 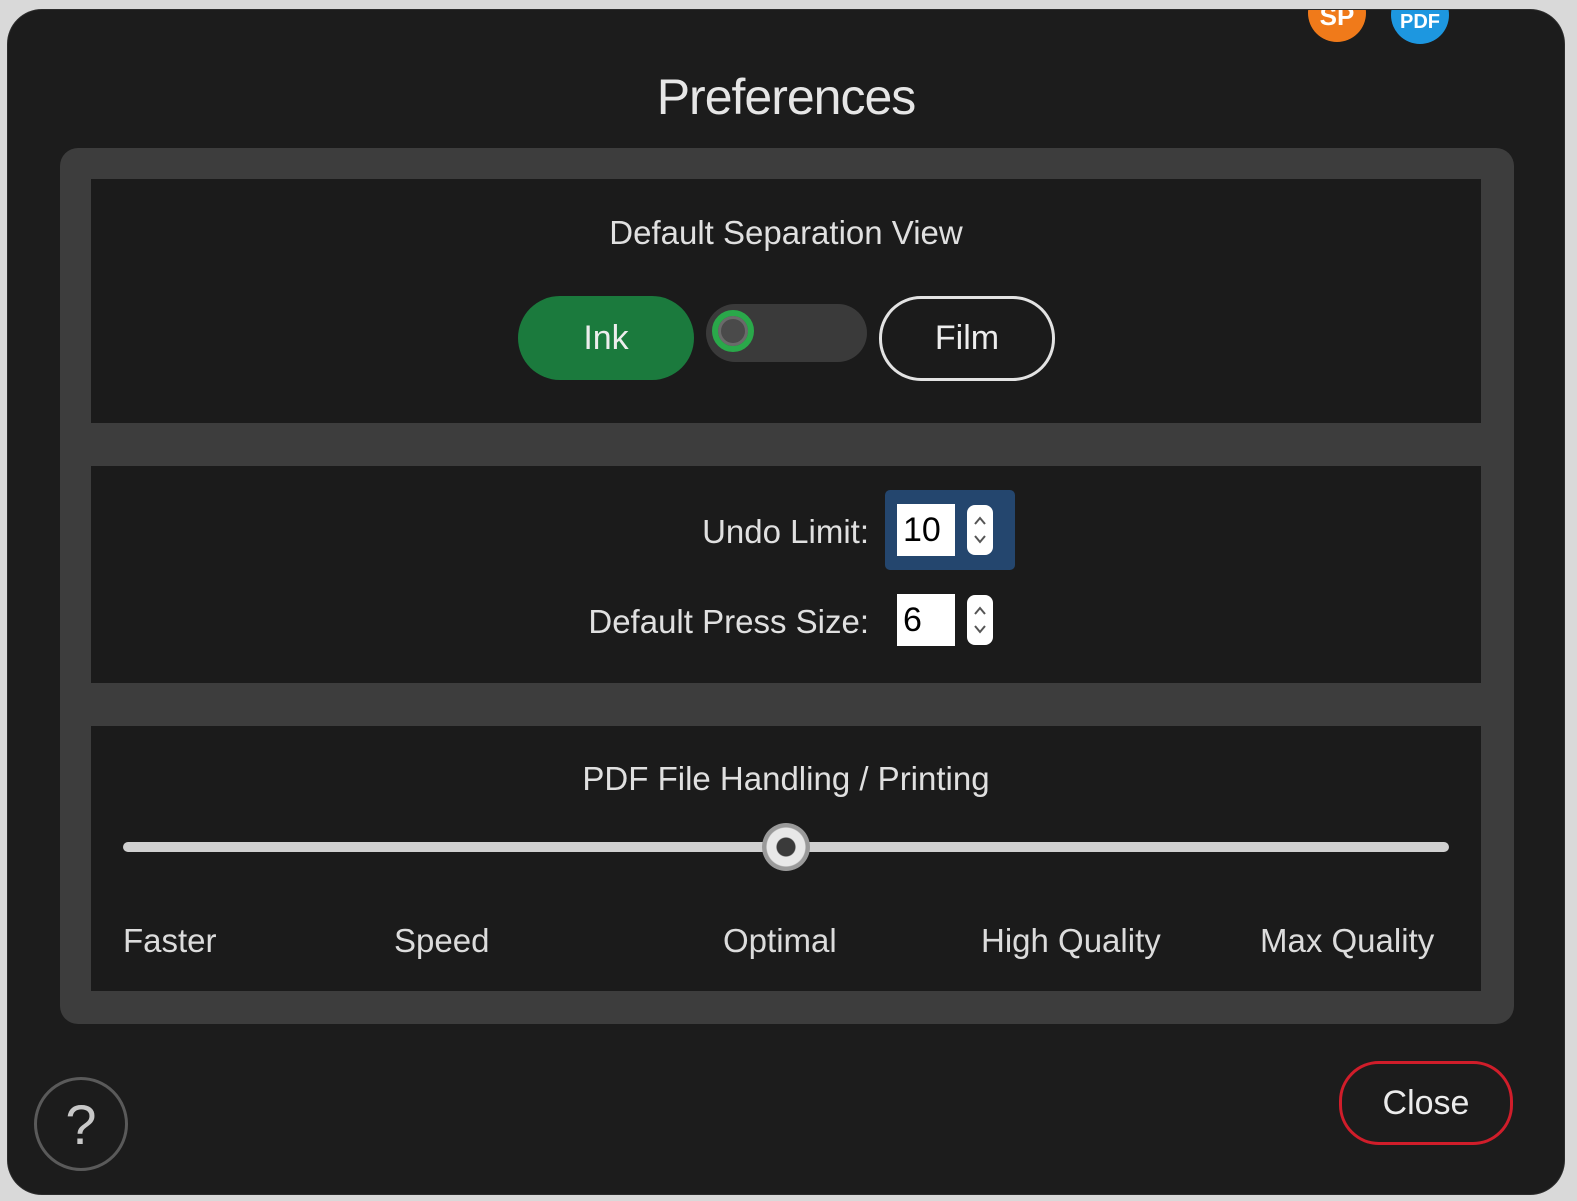 I want to click on ink-button: Ink, so click(x=606, y=338).